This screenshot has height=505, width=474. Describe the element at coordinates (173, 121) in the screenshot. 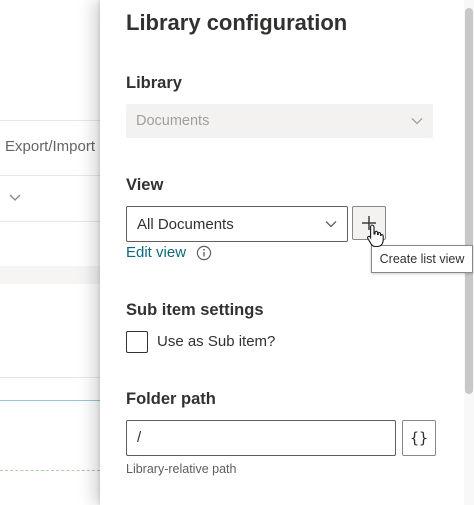

I see `library-dropdown-value: Documents` at that location.